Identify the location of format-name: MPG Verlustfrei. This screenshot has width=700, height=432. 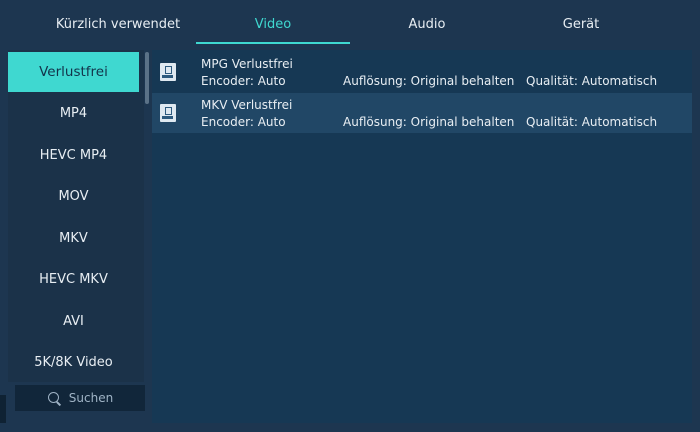
(247, 64).